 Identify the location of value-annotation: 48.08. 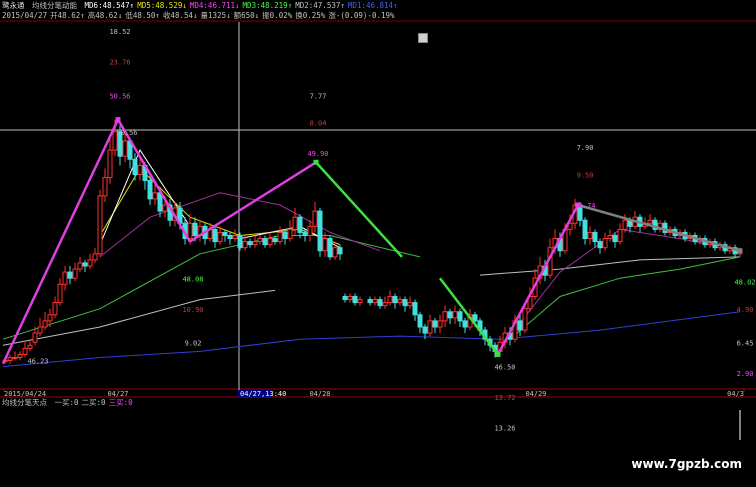
(192, 279).